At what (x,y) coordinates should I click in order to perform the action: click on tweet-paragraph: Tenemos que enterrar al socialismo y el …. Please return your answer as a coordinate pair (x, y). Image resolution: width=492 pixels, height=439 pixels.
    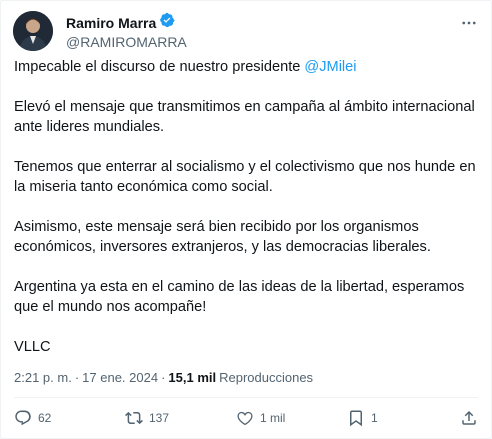
    Looking at the image, I should click on (245, 177).